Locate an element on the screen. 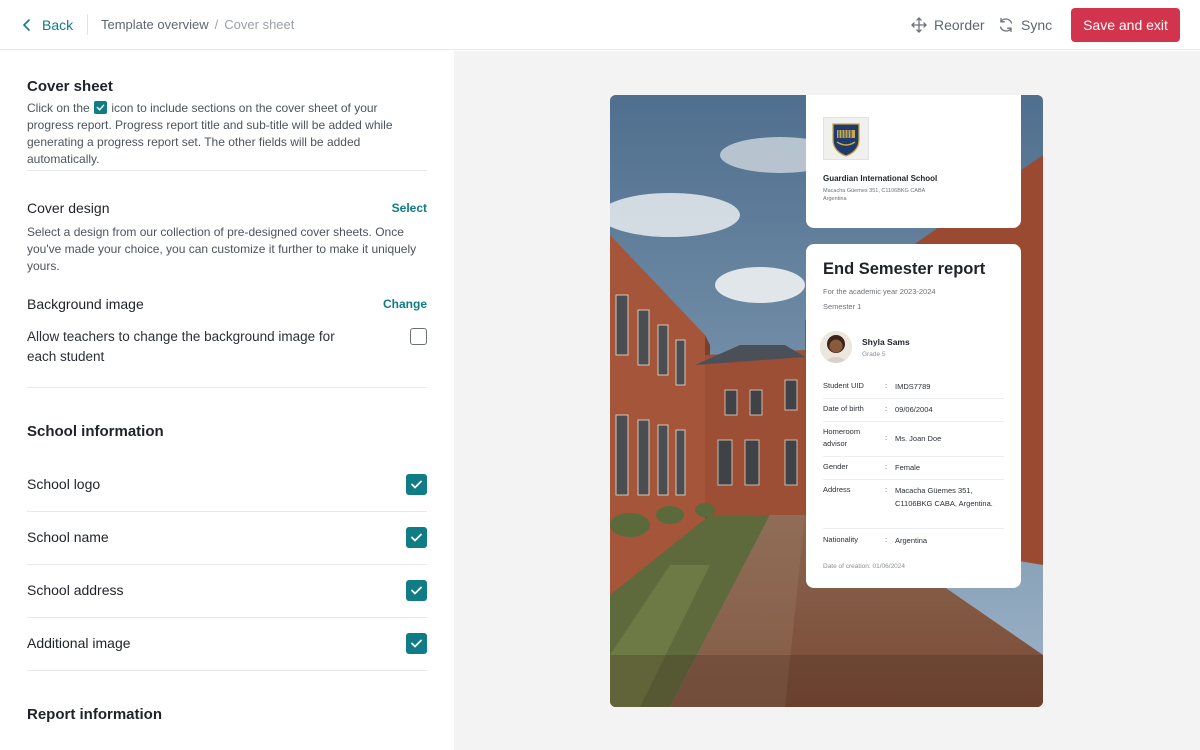 This screenshot has height=750, width=1200. additional-image-label: Additional image is located at coordinates (79, 643).